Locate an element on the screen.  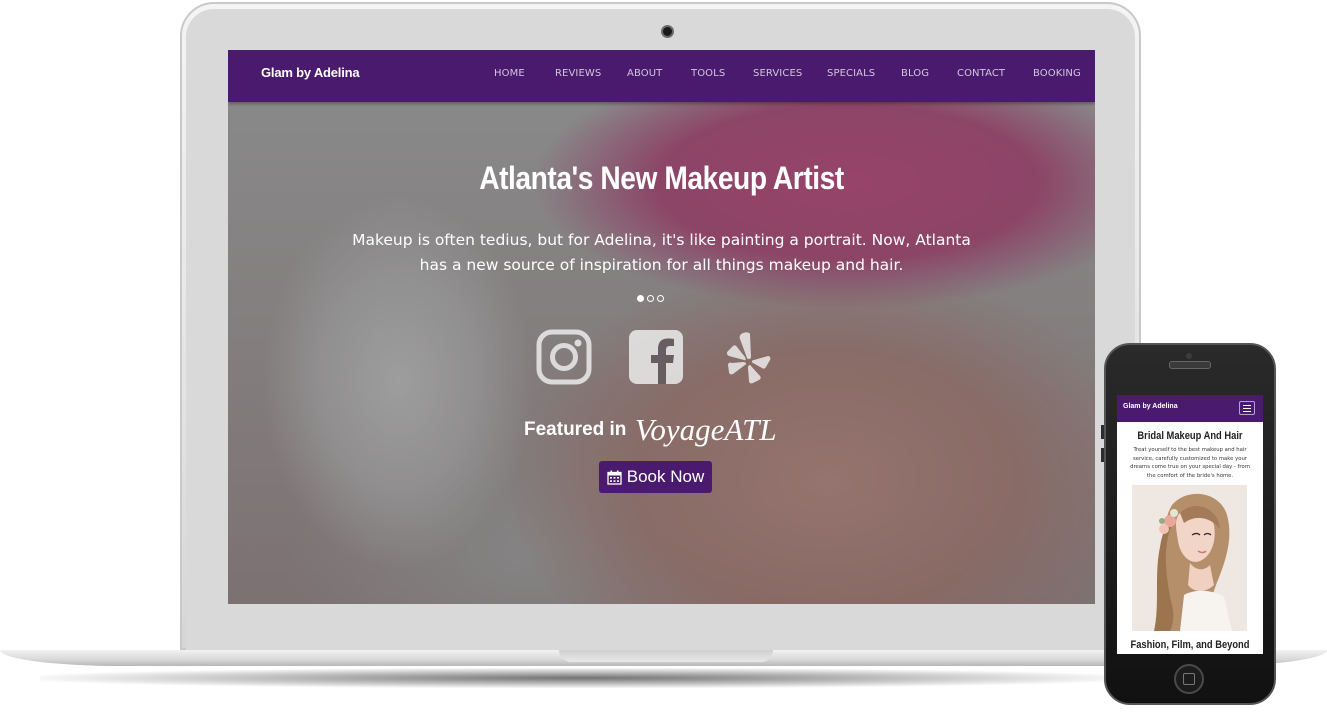
hamburger-icon is located at coordinates (1247, 408).